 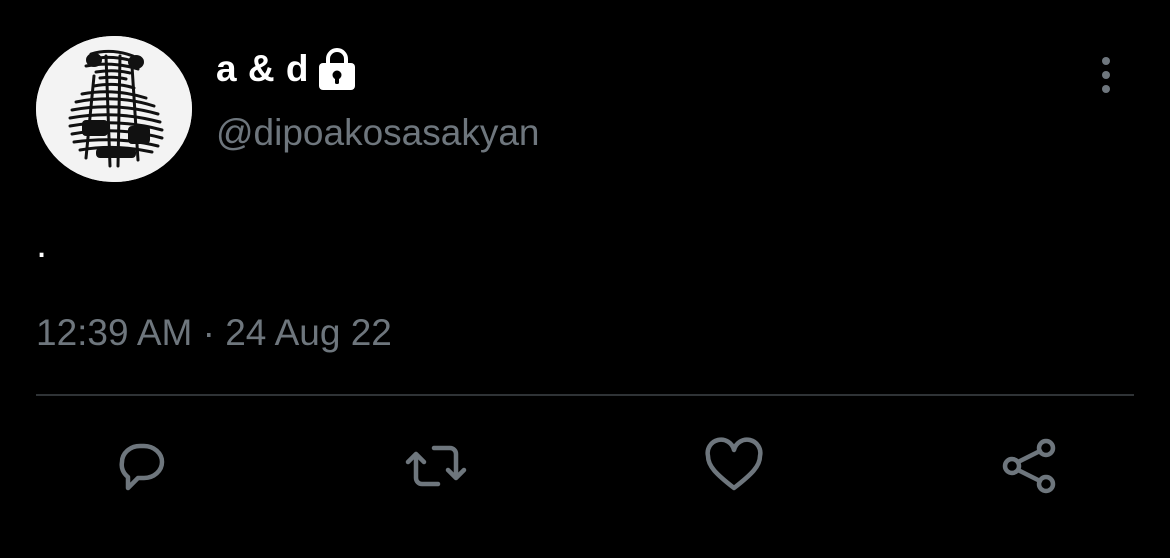 I want to click on user-handle: @dipoakosasakyan, so click(x=377, y=133).